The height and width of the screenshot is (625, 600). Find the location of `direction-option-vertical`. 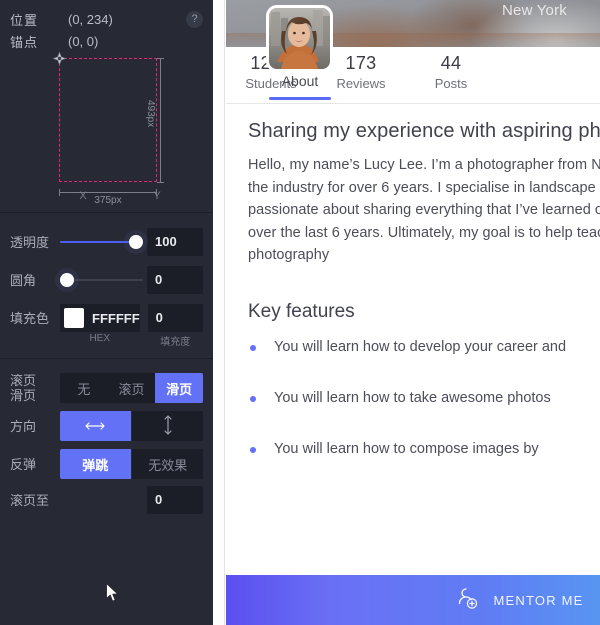

direction-option-vertical is located at coordinates (167, 426).